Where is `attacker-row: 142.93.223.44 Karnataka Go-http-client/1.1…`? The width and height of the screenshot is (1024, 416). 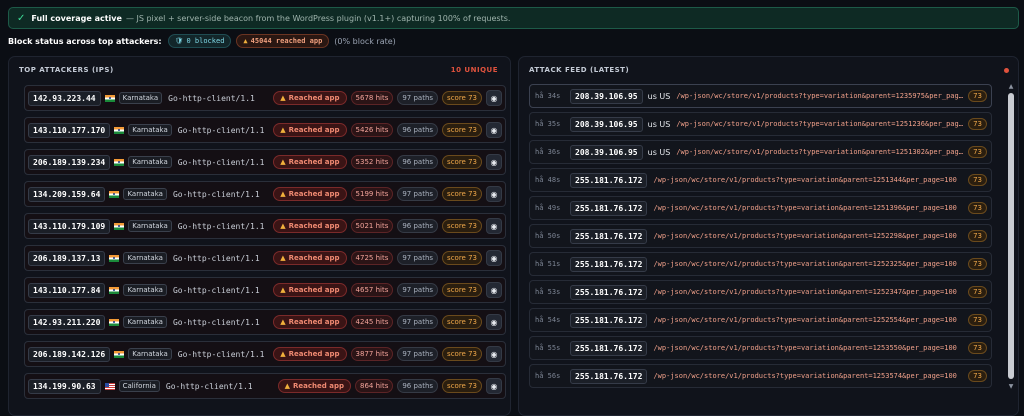 attacker-row: 142.93.223.44 Karnataka Go-http-client/1.1… is located at coordinates (265, 98).